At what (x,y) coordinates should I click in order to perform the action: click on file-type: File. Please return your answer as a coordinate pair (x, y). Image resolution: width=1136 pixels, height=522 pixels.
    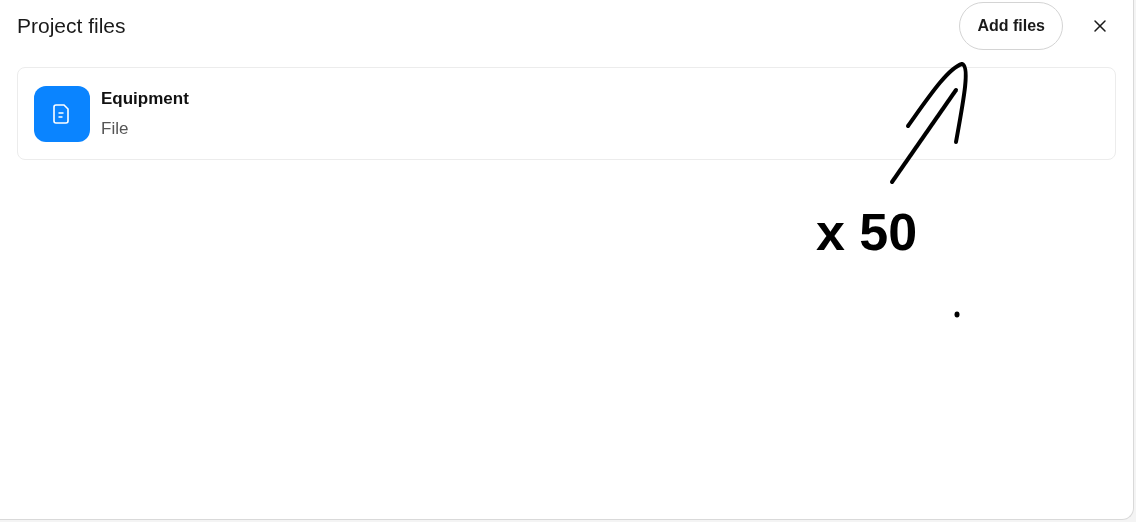
    Looking at the image, I should click on (115, 129).